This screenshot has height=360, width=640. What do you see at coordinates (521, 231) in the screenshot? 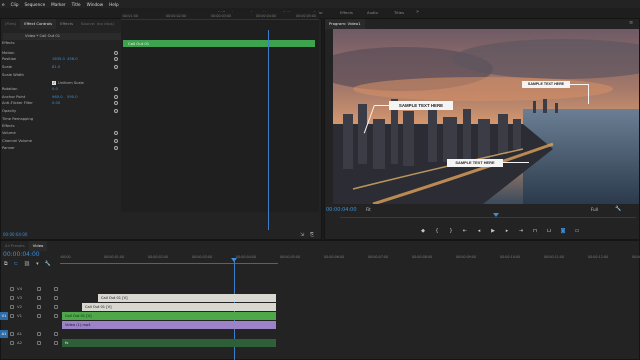
I see `go-to-out-icon: ⇥` at bounding box center [521, 231].